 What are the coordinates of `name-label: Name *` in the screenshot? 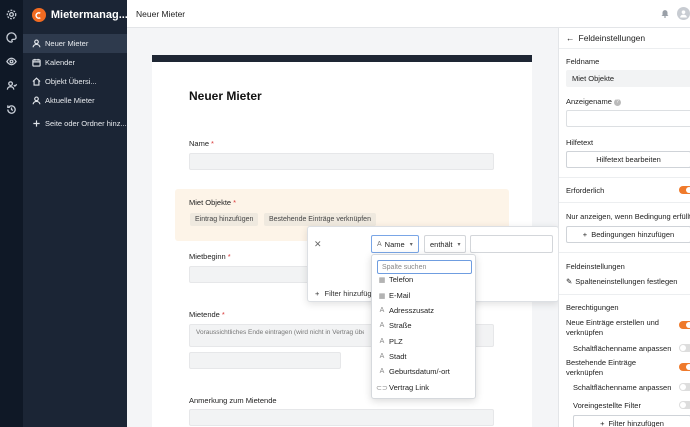 It's located at (201, 143).